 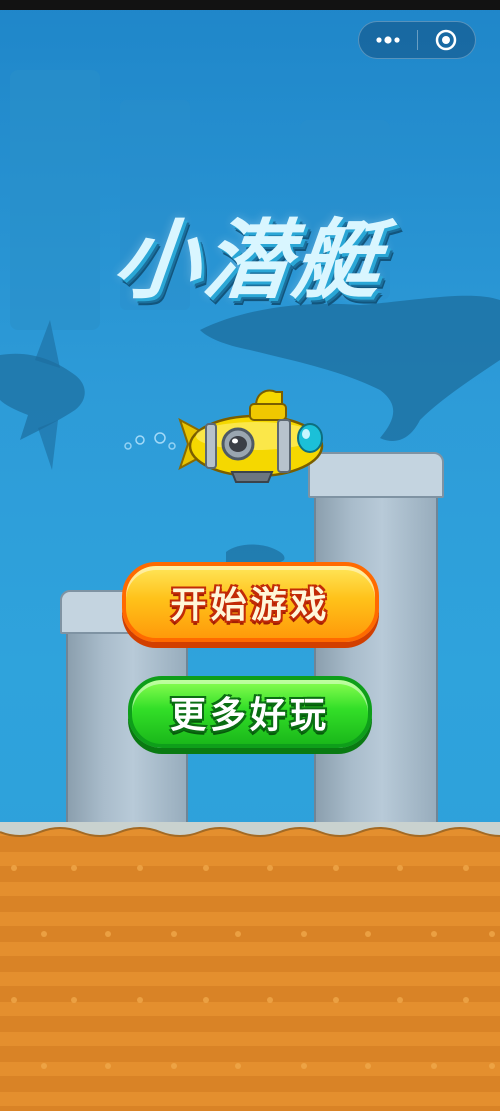 What do you see at coordinates (251, 436) in the screenshot?
I see `submarine` at bounding box center [251, 436].